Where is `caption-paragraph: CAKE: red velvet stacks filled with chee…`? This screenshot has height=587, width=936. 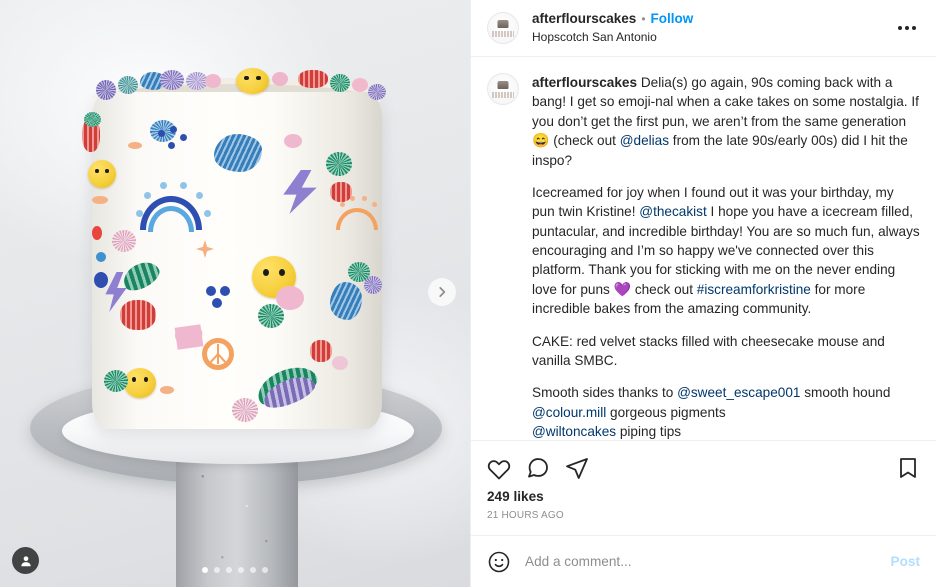
caption-paragraph: CAKE: red velvet stacks filled with chee… is located at coordinates (726, 351).